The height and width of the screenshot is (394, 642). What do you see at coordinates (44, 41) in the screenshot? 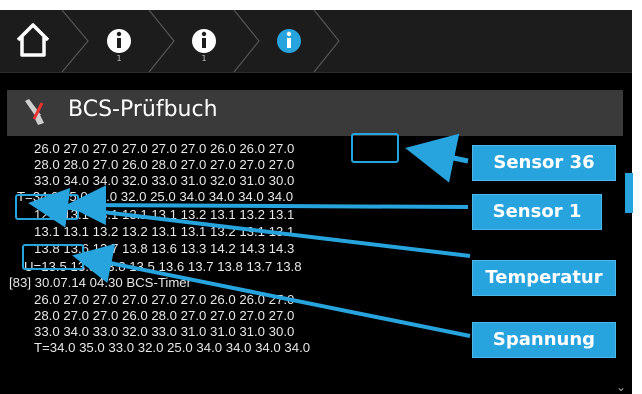
I see `breadcrumb-home` at bounding box center [44, 41].